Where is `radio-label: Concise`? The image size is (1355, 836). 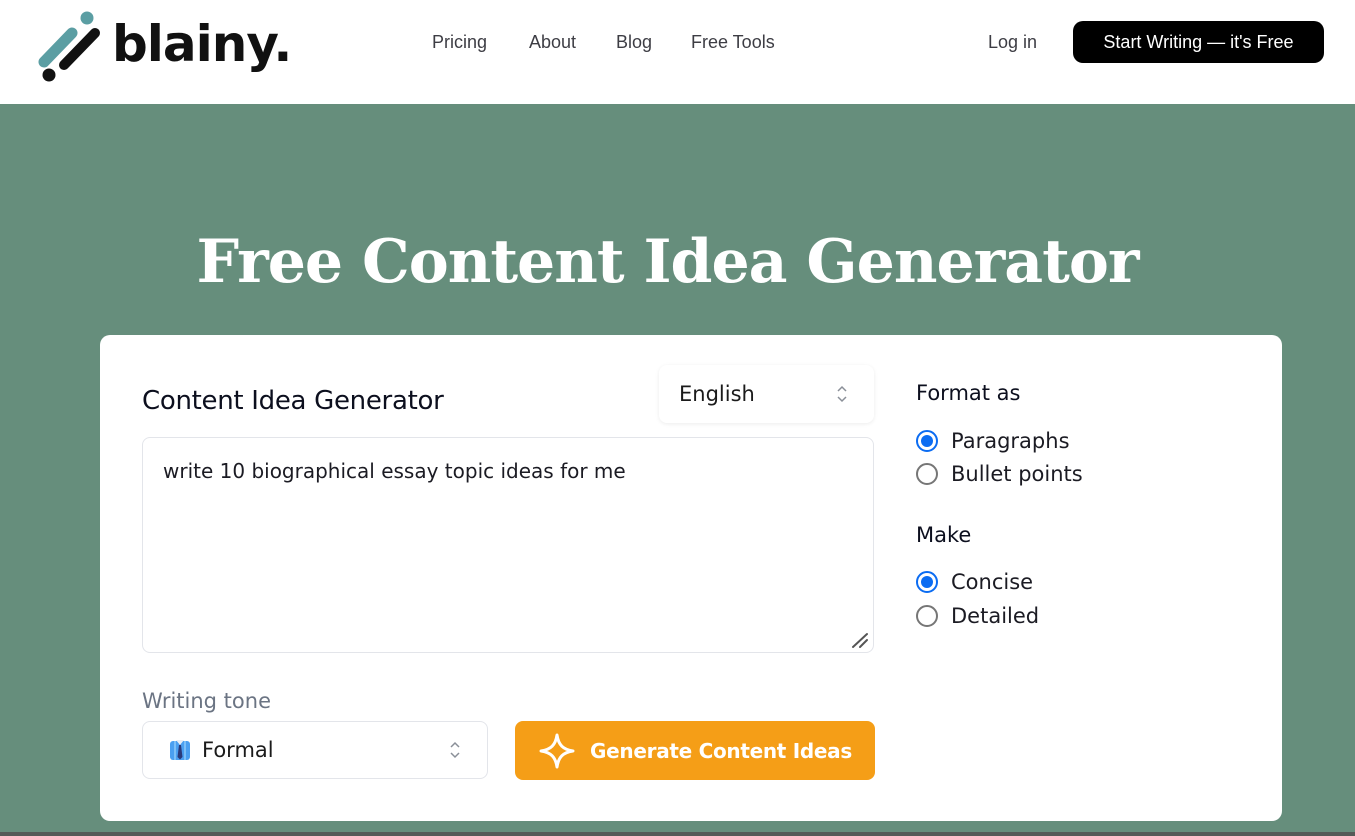
radio-label: Concise is located at coordinates (992, 582).